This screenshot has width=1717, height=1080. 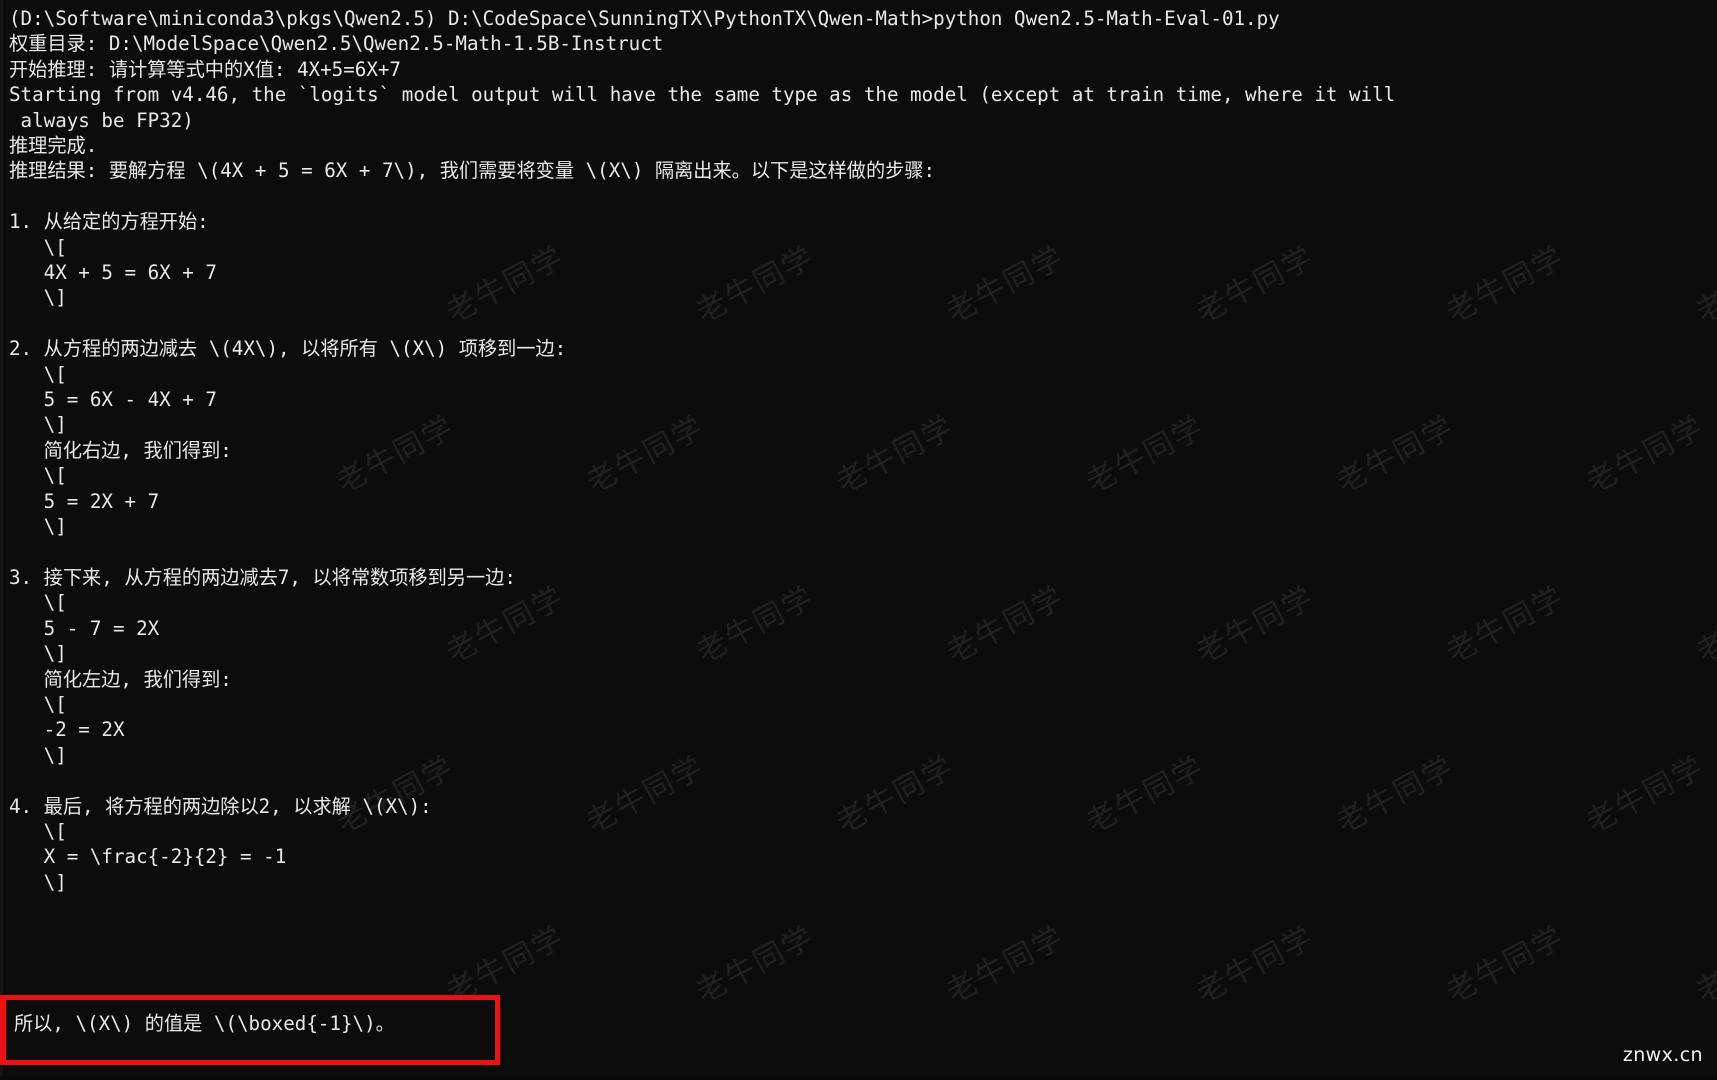 What do you see at coordinates (220, 806) in the screenshot?
I see `console-line: 4. 最后, 将方程的两边除以2, 以求解 \(X\):` at bounding box center [220, 806].